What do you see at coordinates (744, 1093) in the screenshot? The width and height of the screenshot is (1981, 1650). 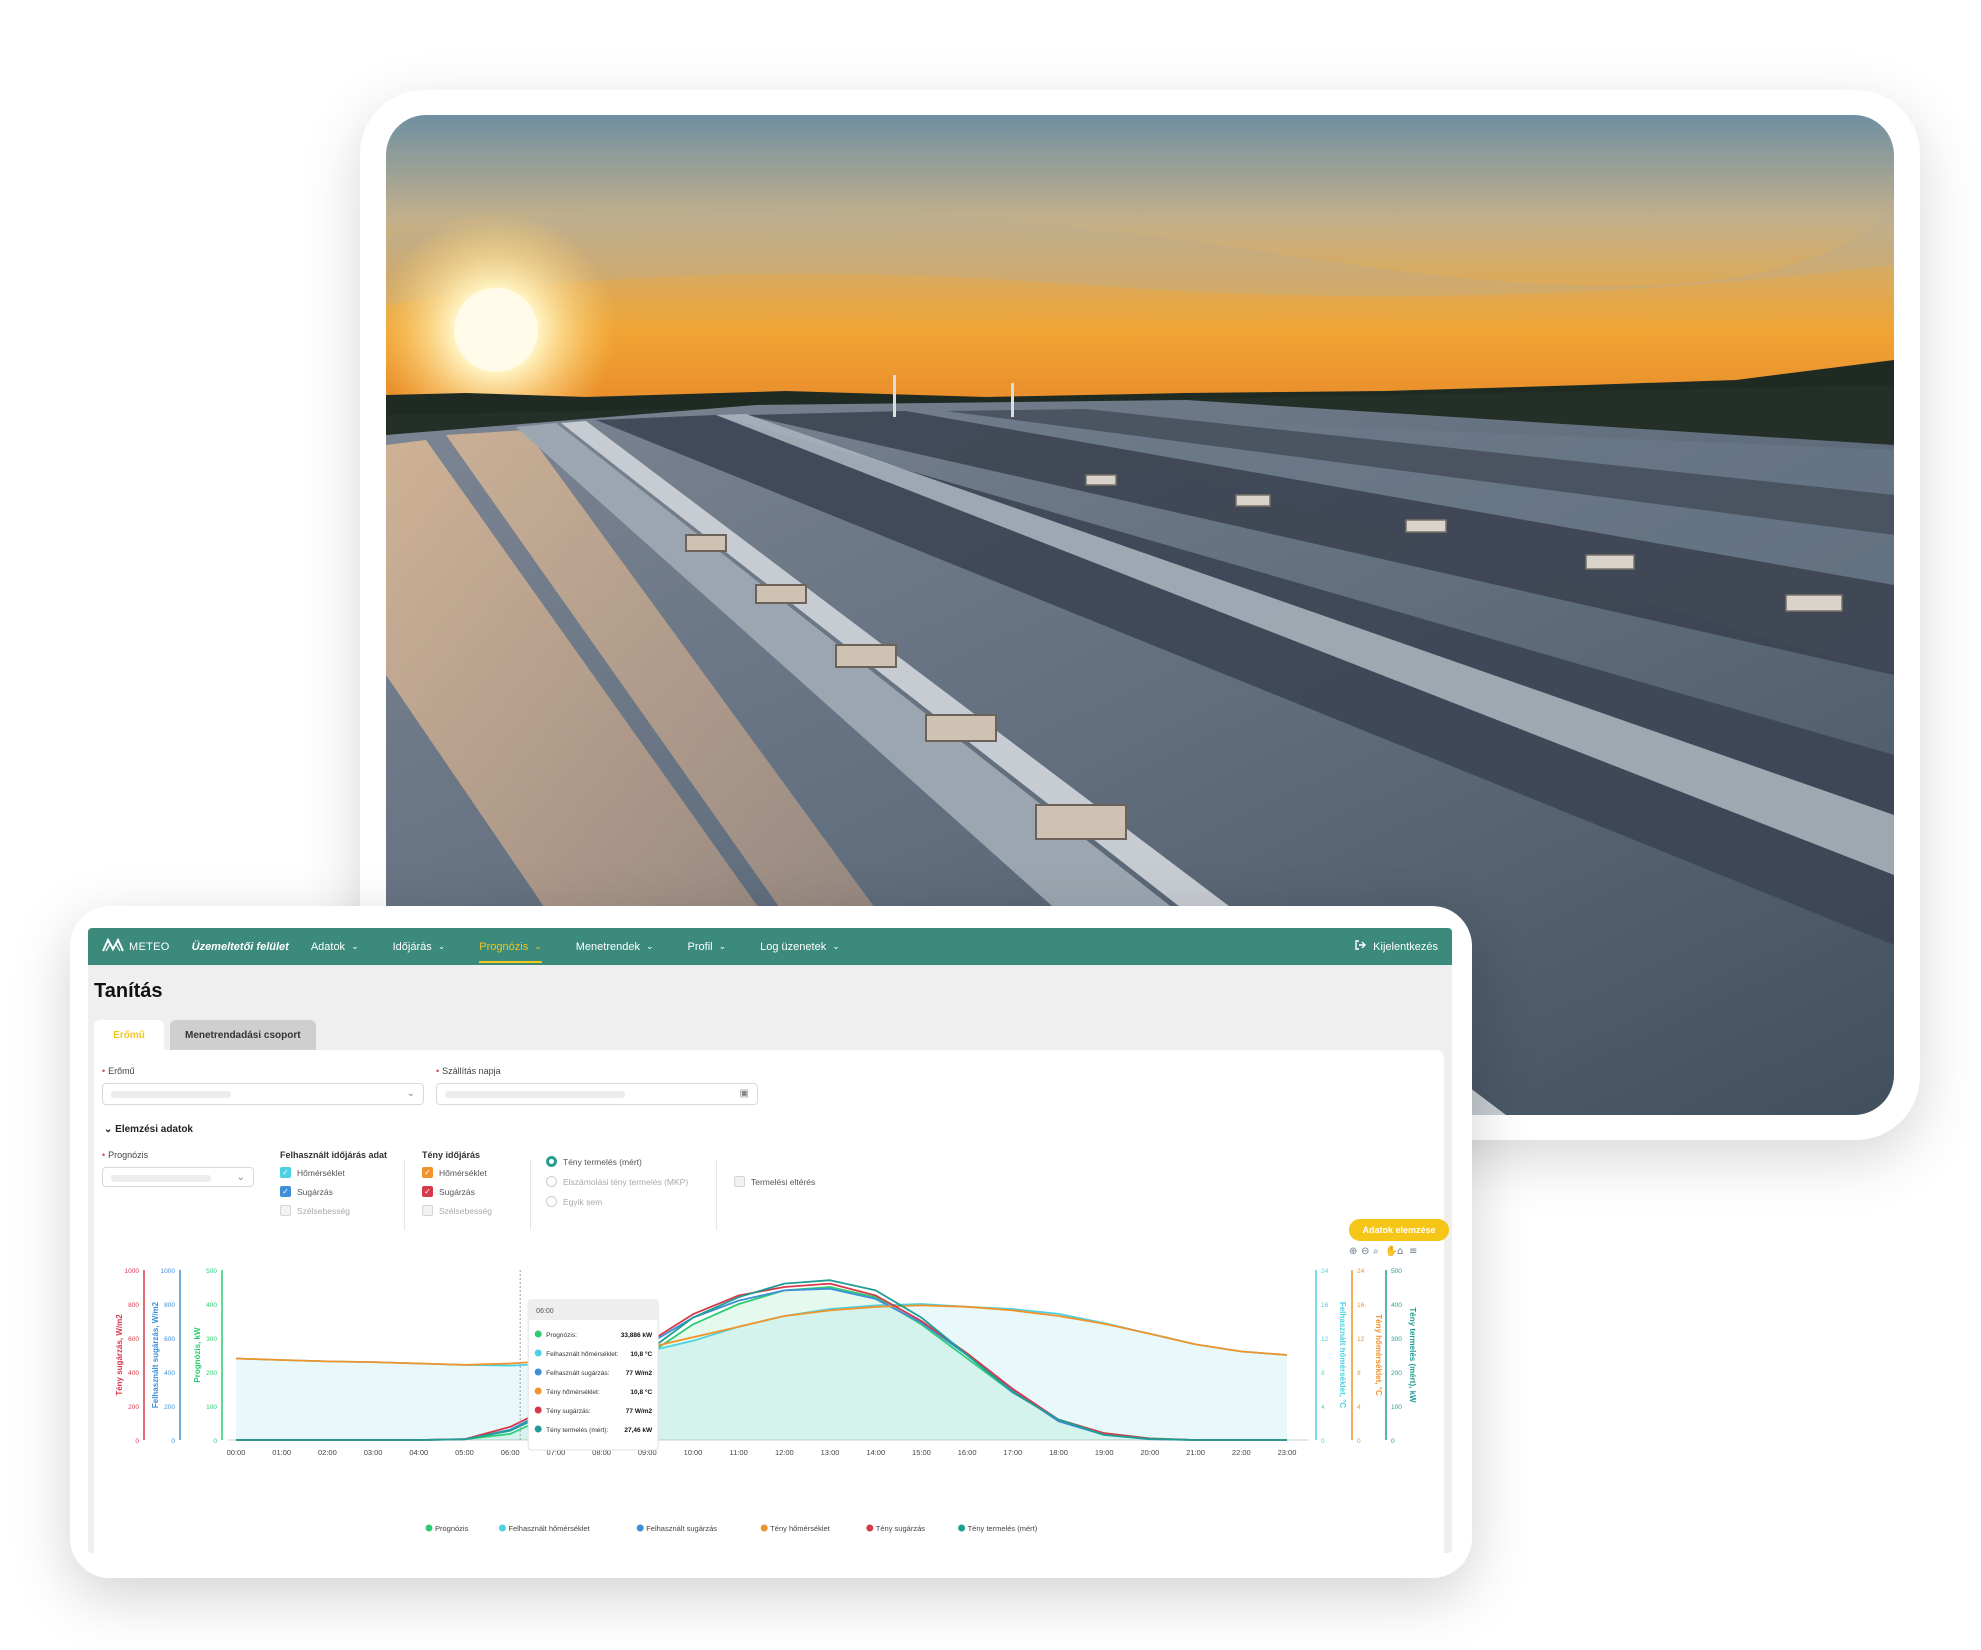 I see `calendar-icon: ▣` at bounding box center [744, 1093].